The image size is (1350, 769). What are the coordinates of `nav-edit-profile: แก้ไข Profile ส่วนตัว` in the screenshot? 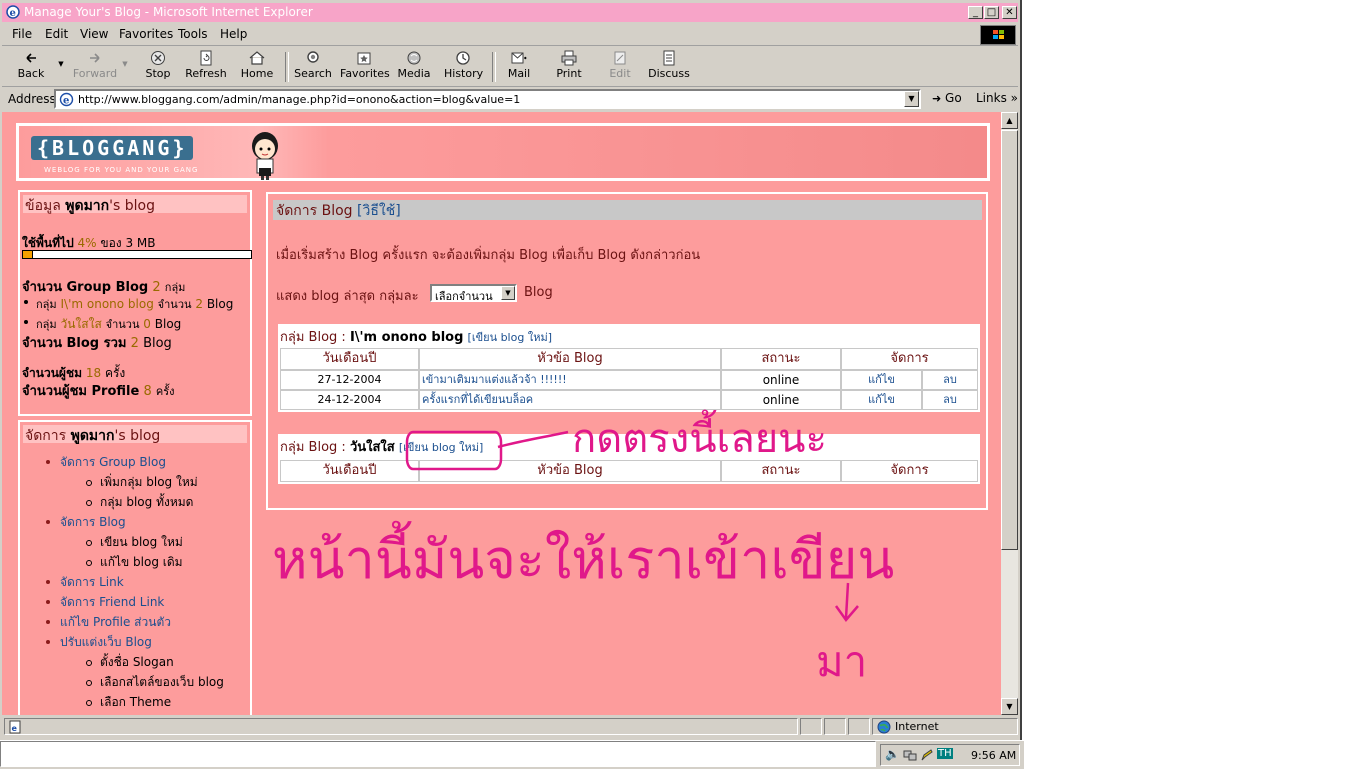 It's located at (115, 622).